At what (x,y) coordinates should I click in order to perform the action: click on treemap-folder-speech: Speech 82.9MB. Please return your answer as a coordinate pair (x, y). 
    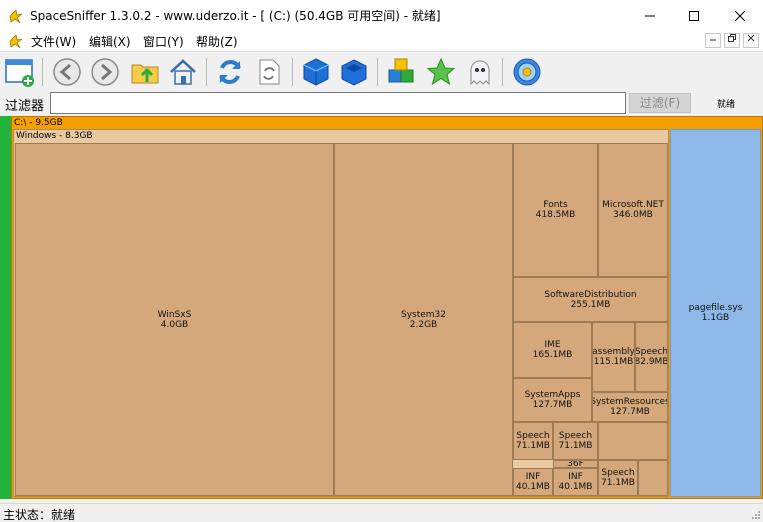
    Looking at the image, I should click on (651, 357).